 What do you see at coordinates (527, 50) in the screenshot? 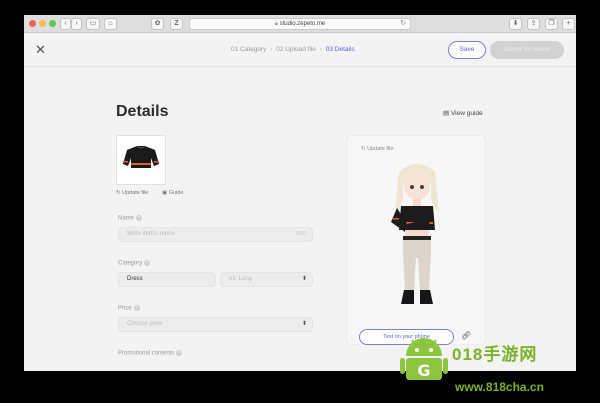
I see `submit-for-review-button: Submit for review` at bounding box center [527, 50].